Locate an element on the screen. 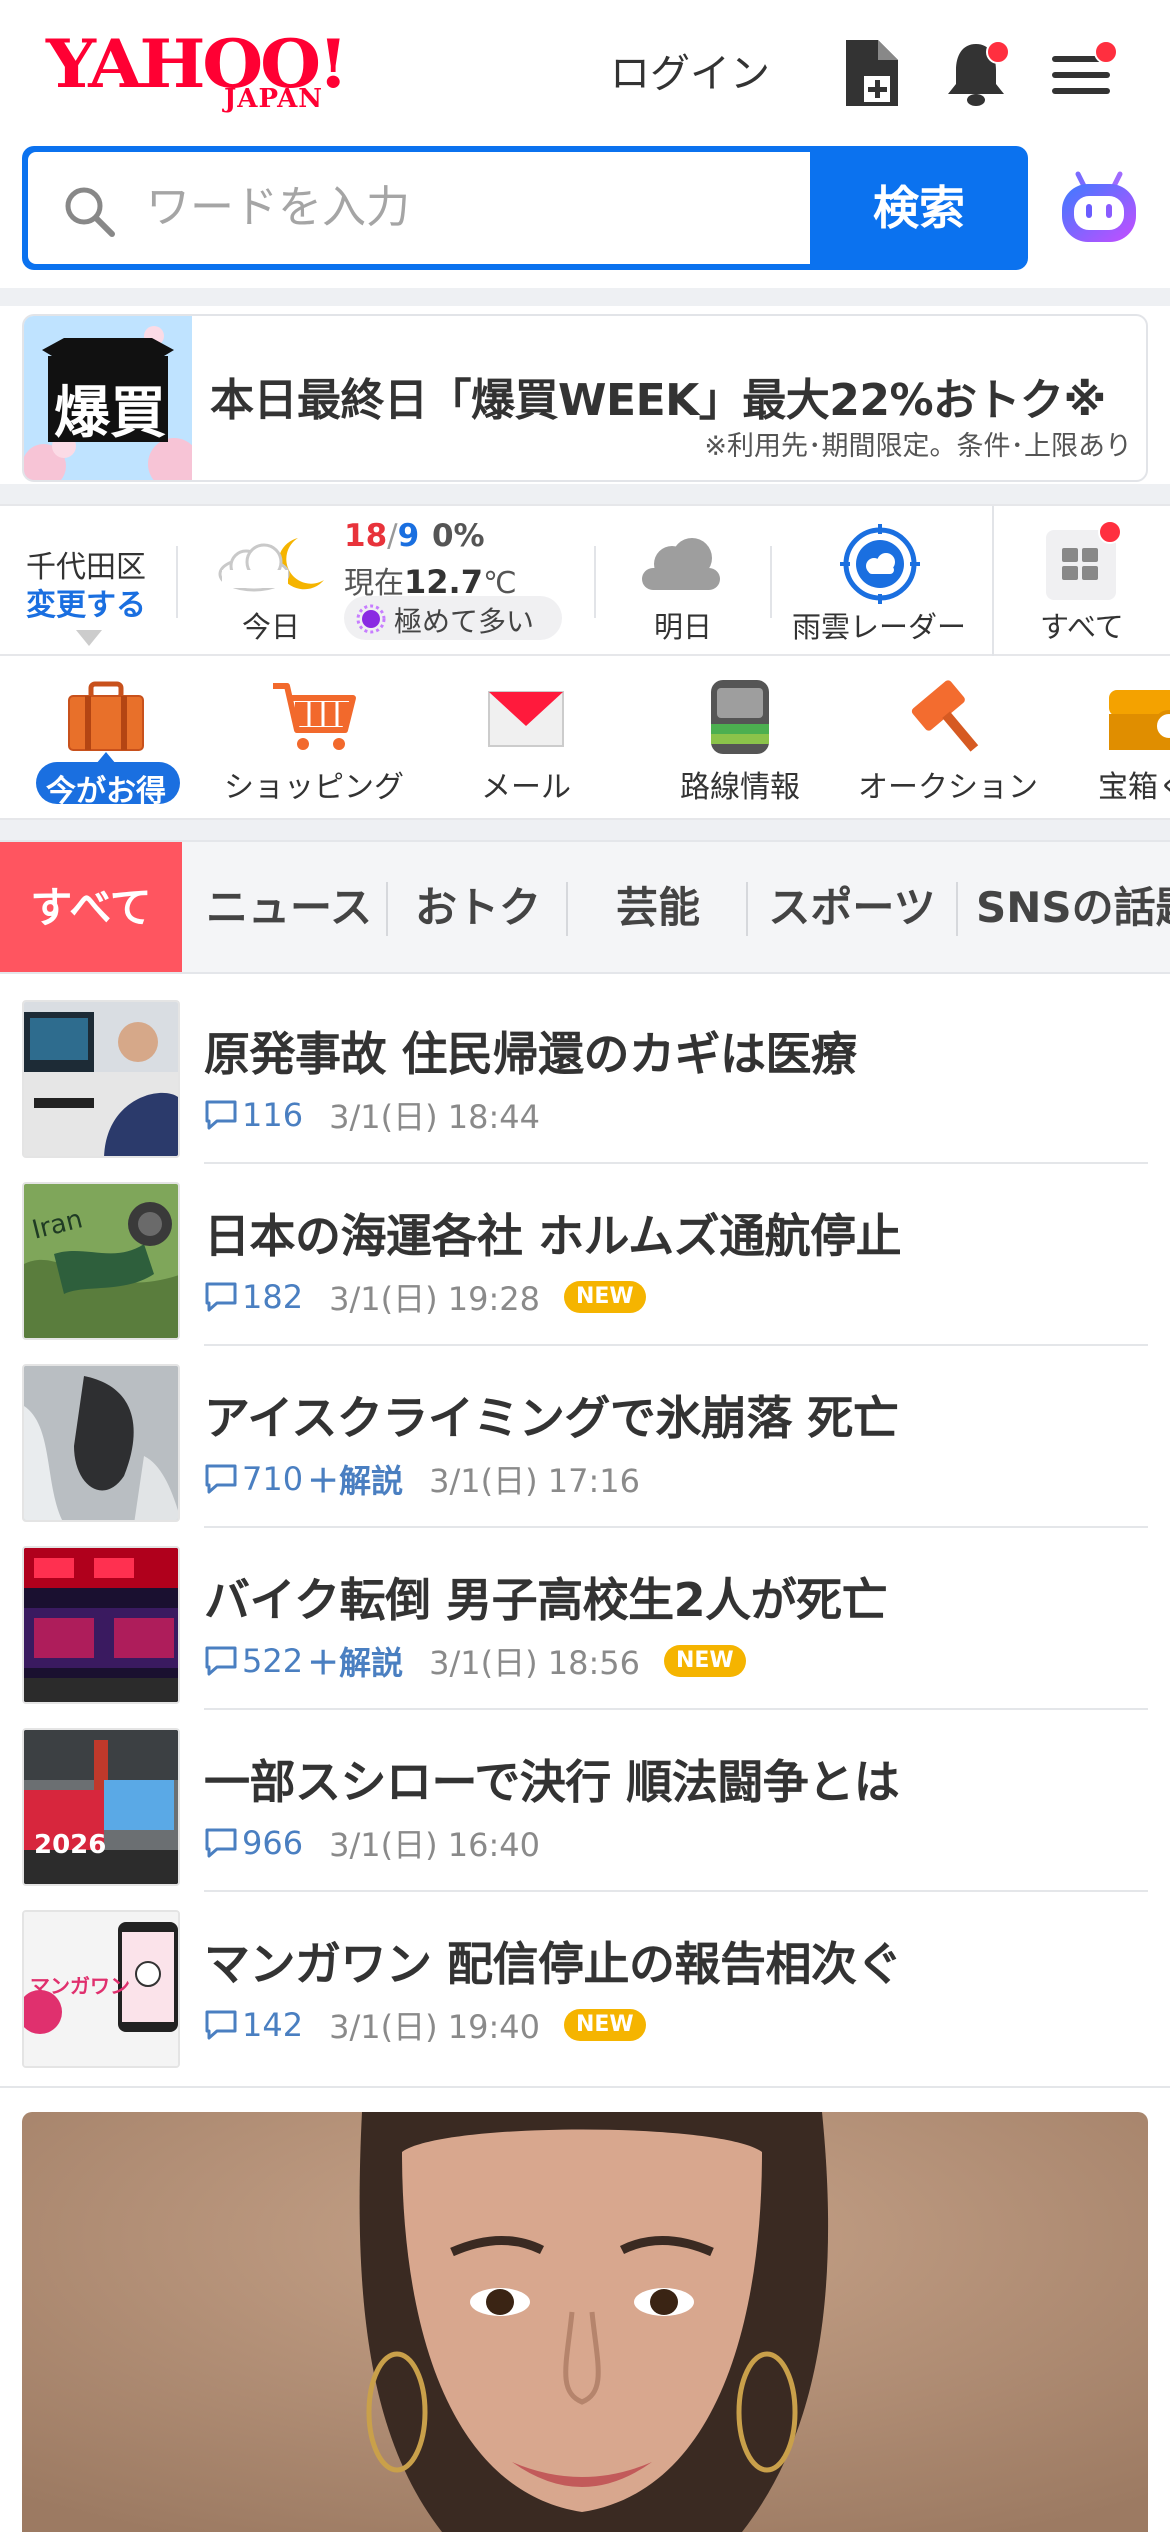 The image size is (1170, 2532). today-label: 今日 is located at coordinates (271, 625).